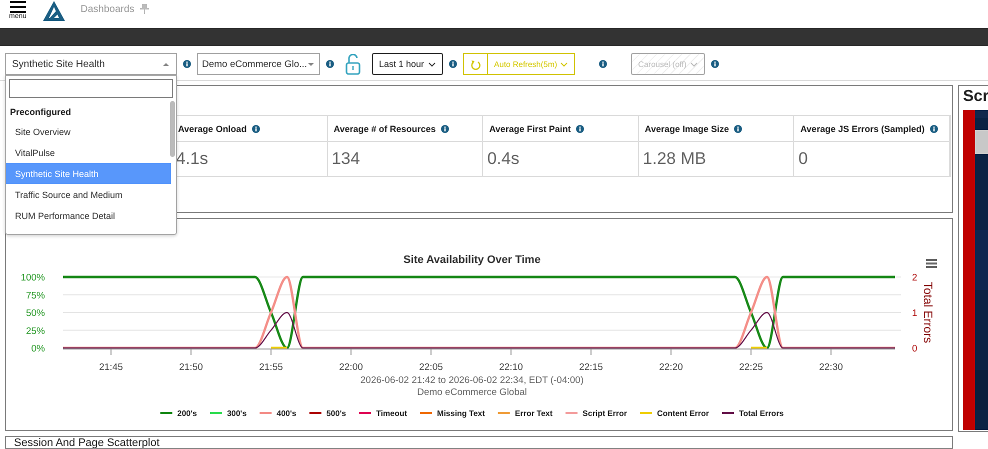 The width and height of the screenshot is (988, 449). Describe the element at coordinates (385, 129) in the screenshot. I see `metric-label: Average # of Resources` at that location.